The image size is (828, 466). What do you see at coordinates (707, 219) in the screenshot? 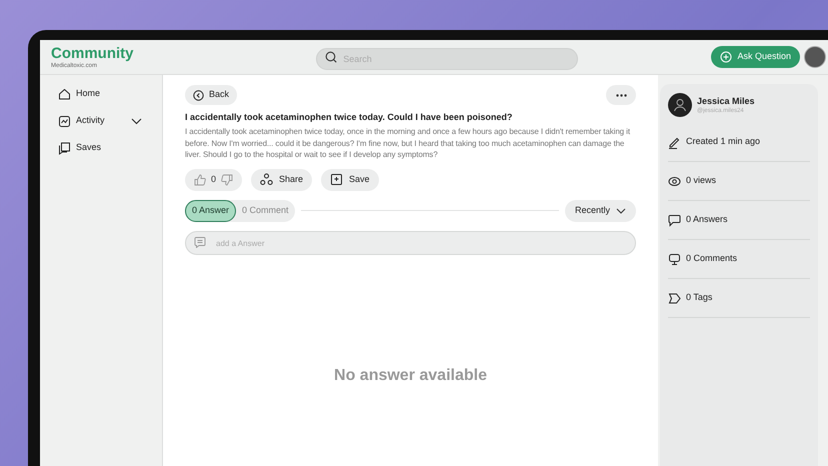
I see `stat-label: 0 Answers` at bounding box center [707, 219].